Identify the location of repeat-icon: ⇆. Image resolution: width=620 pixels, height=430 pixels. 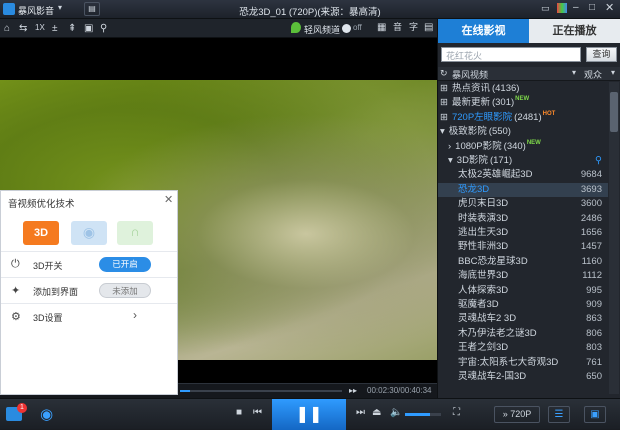
(23, 29).